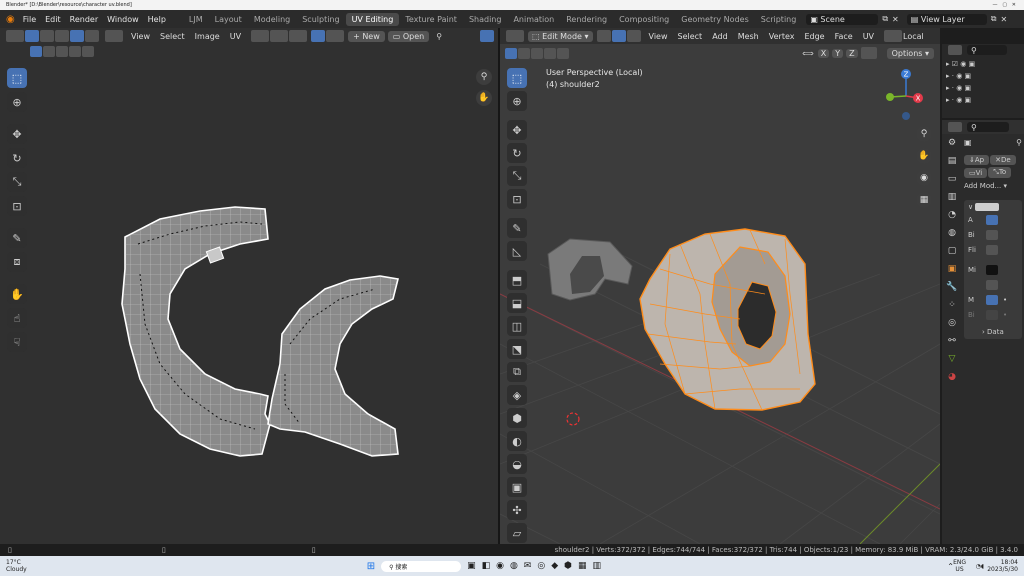  Describe the element at coordinates (17, 342) in the screenshot. I see `pinch-tool-icon: ☟` at that location.